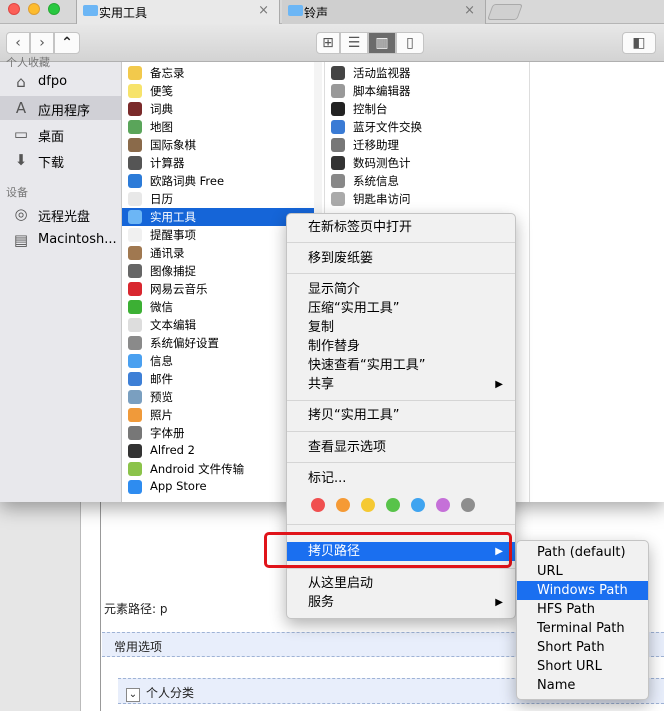  I want to click on menu-item-view-options: 查看显示选项, so click(401, 447).